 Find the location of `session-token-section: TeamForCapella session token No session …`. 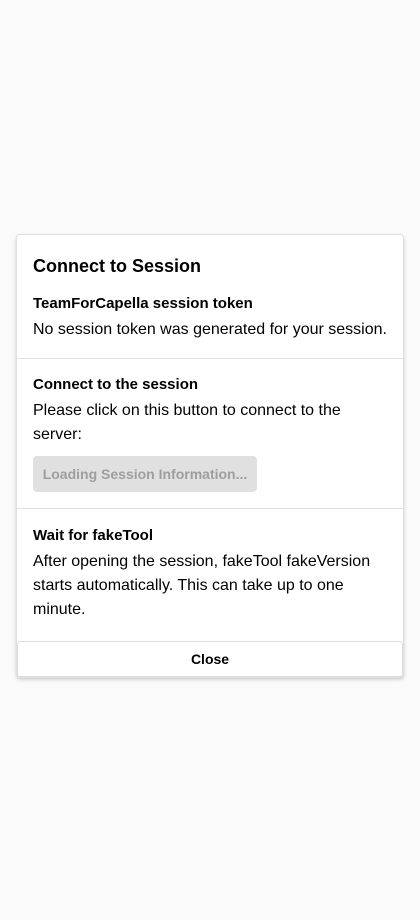

session-token-section: TeamForCapella session token No session … is located at coordinates (210, 318).